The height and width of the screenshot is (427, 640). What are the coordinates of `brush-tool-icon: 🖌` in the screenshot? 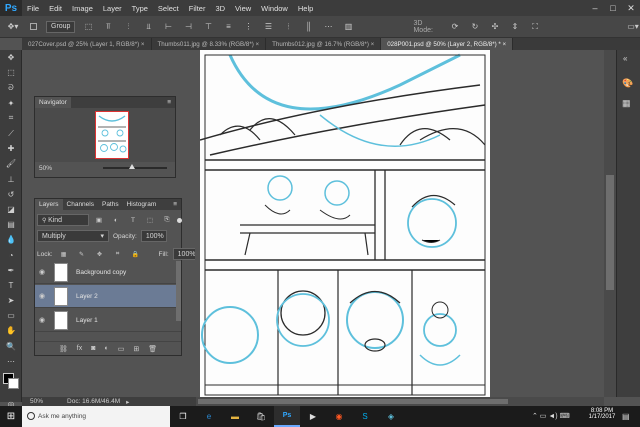 It's located at (11, 163).